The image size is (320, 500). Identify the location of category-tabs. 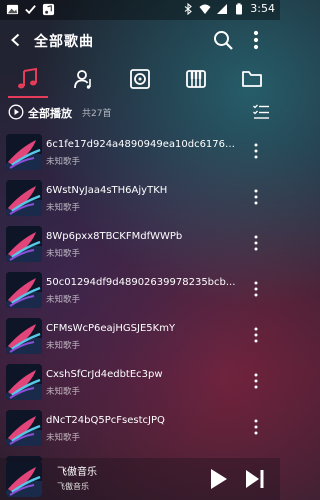
(140, 79).